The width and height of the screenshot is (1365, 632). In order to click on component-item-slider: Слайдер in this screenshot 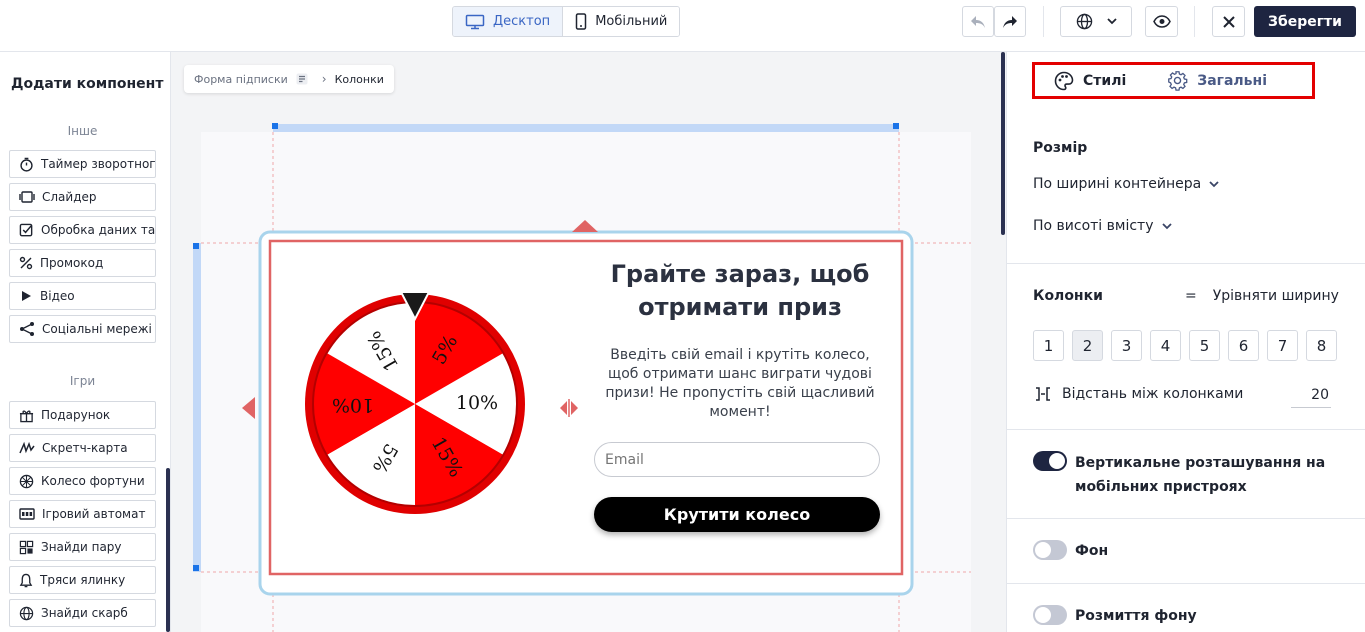, I will do `click(82, 197)`.